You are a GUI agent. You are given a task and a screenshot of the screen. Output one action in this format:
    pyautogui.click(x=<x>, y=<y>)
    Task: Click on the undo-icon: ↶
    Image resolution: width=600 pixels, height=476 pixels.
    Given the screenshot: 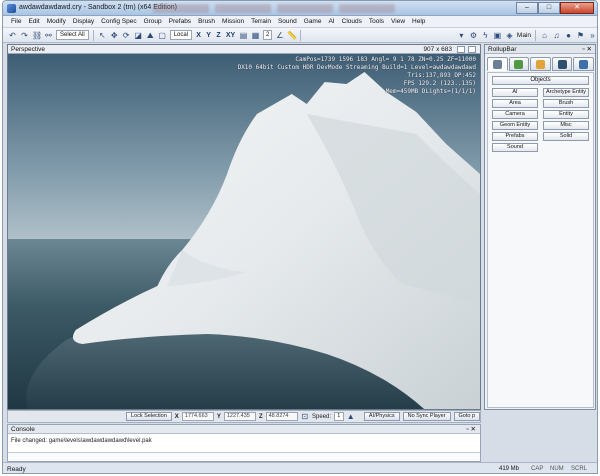 What is the action you would take?
    pyautogui.click(x=12, y=35)
    